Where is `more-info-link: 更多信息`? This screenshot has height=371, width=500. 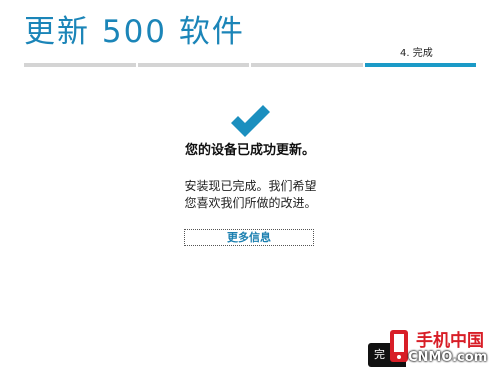
more-info-link: 更多信息 is located at coordinates (249, 237).